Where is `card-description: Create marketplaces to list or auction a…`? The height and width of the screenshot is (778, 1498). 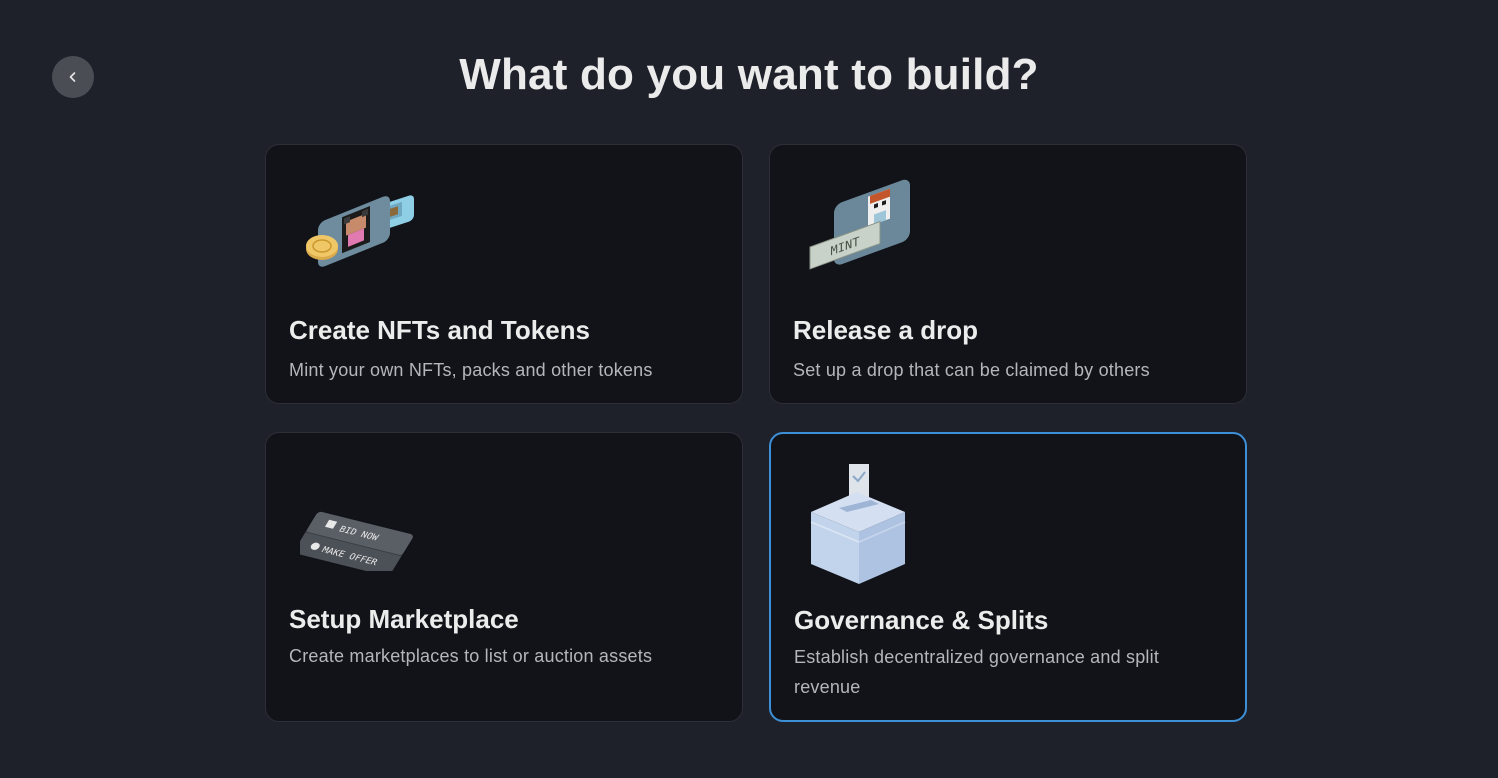 card-description: Create marketplaces to list or auction a… is located at coordinates (471, 656).